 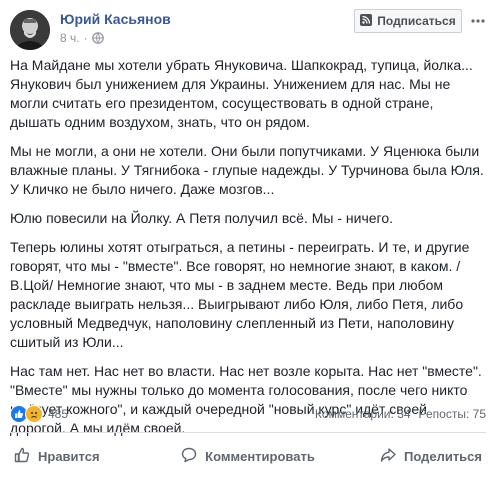 I want to click on reactions-summary, so click(x=26, y=414).